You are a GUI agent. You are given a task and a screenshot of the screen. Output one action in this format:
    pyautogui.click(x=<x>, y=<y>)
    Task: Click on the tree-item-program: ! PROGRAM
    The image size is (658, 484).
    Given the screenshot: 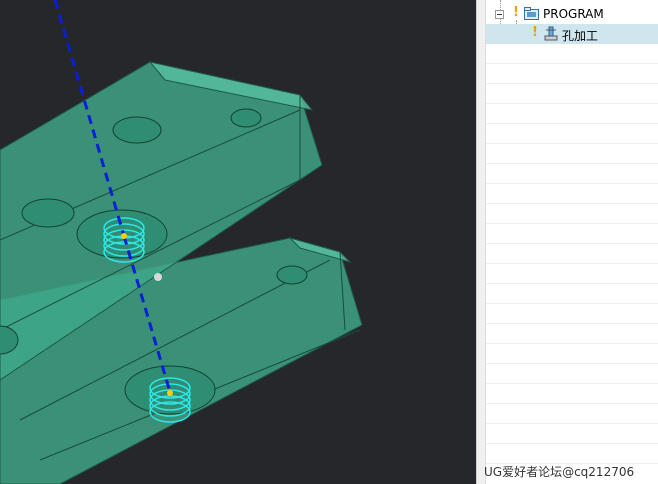 What is the action you would take?
    pyautogui.click(x=572, y=14)
    